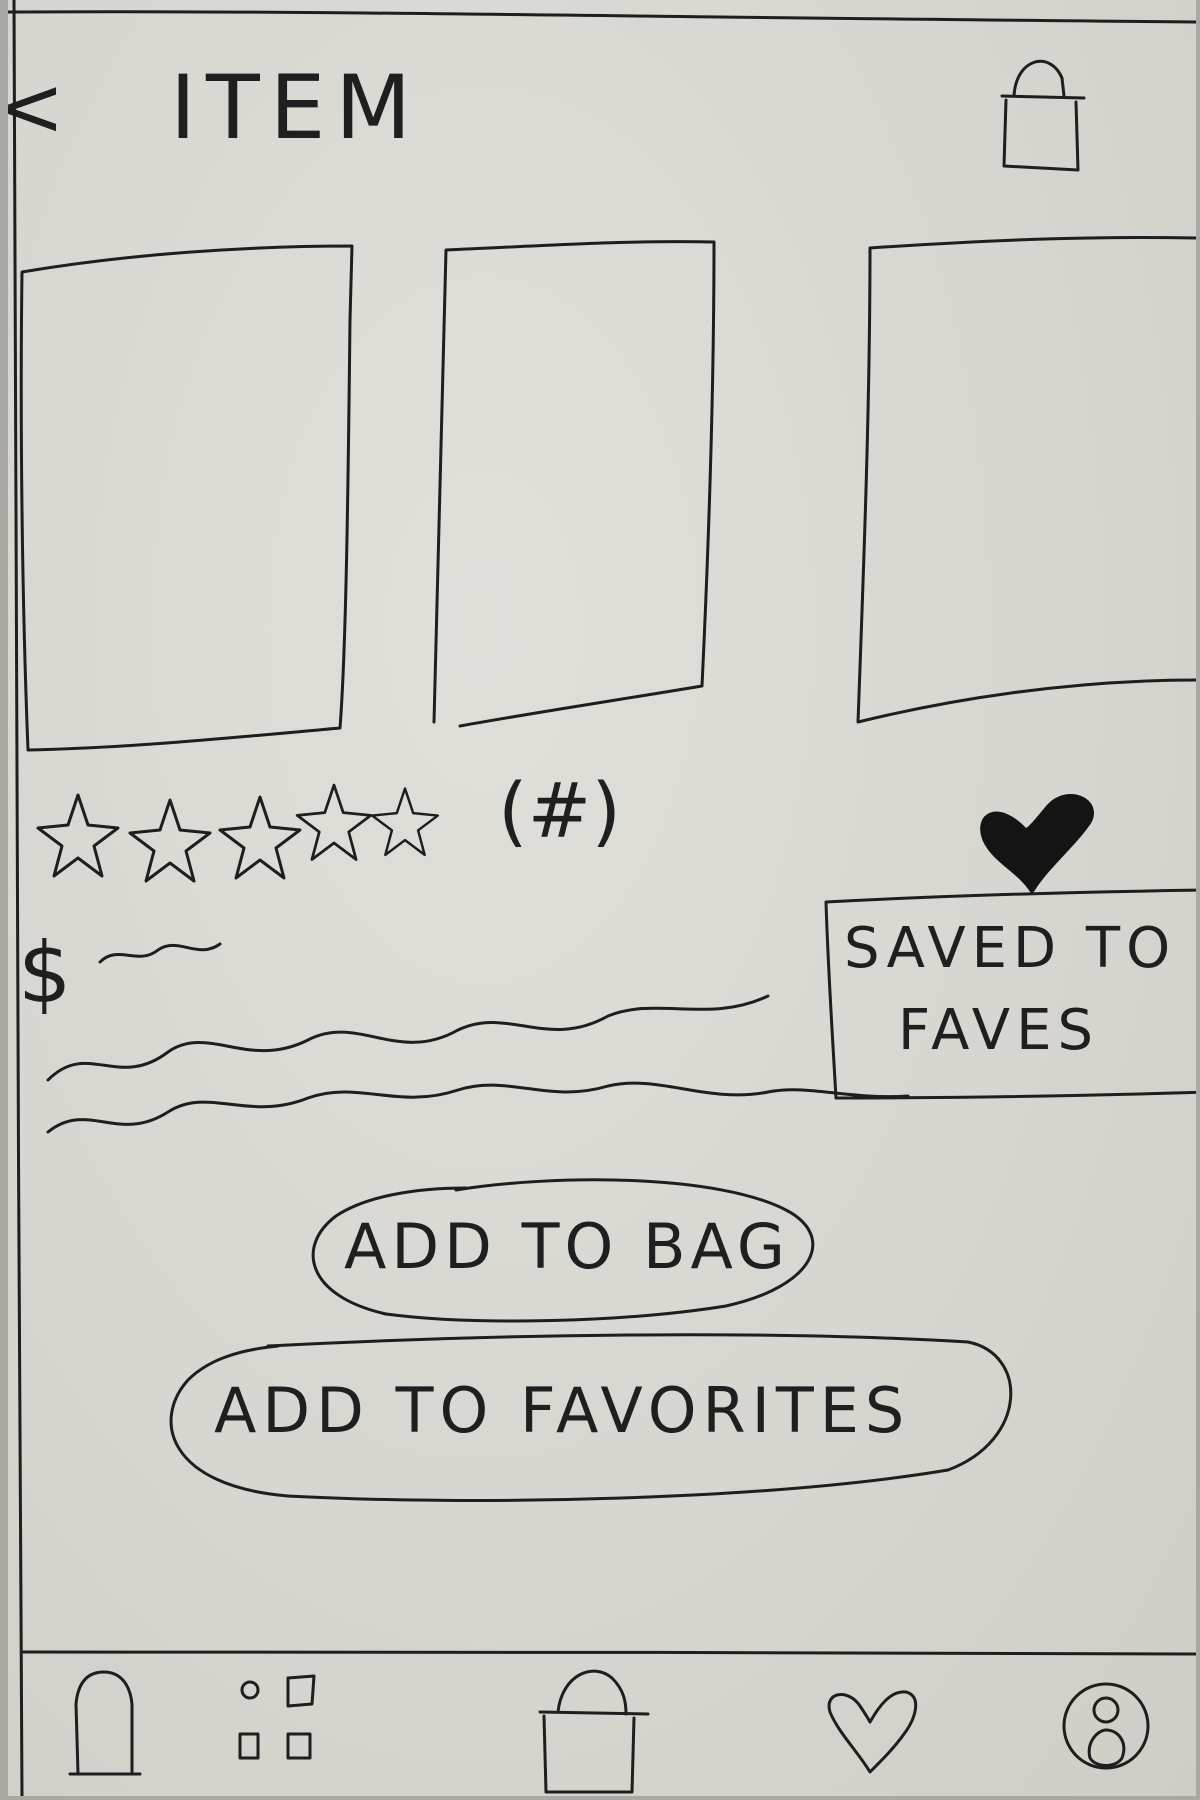  What do you see at coordinates (562, 1410) in the screenshot?
I see `add-to-favorites-label: ADD TO FAVORITES` at bounding box center [562, 1410].